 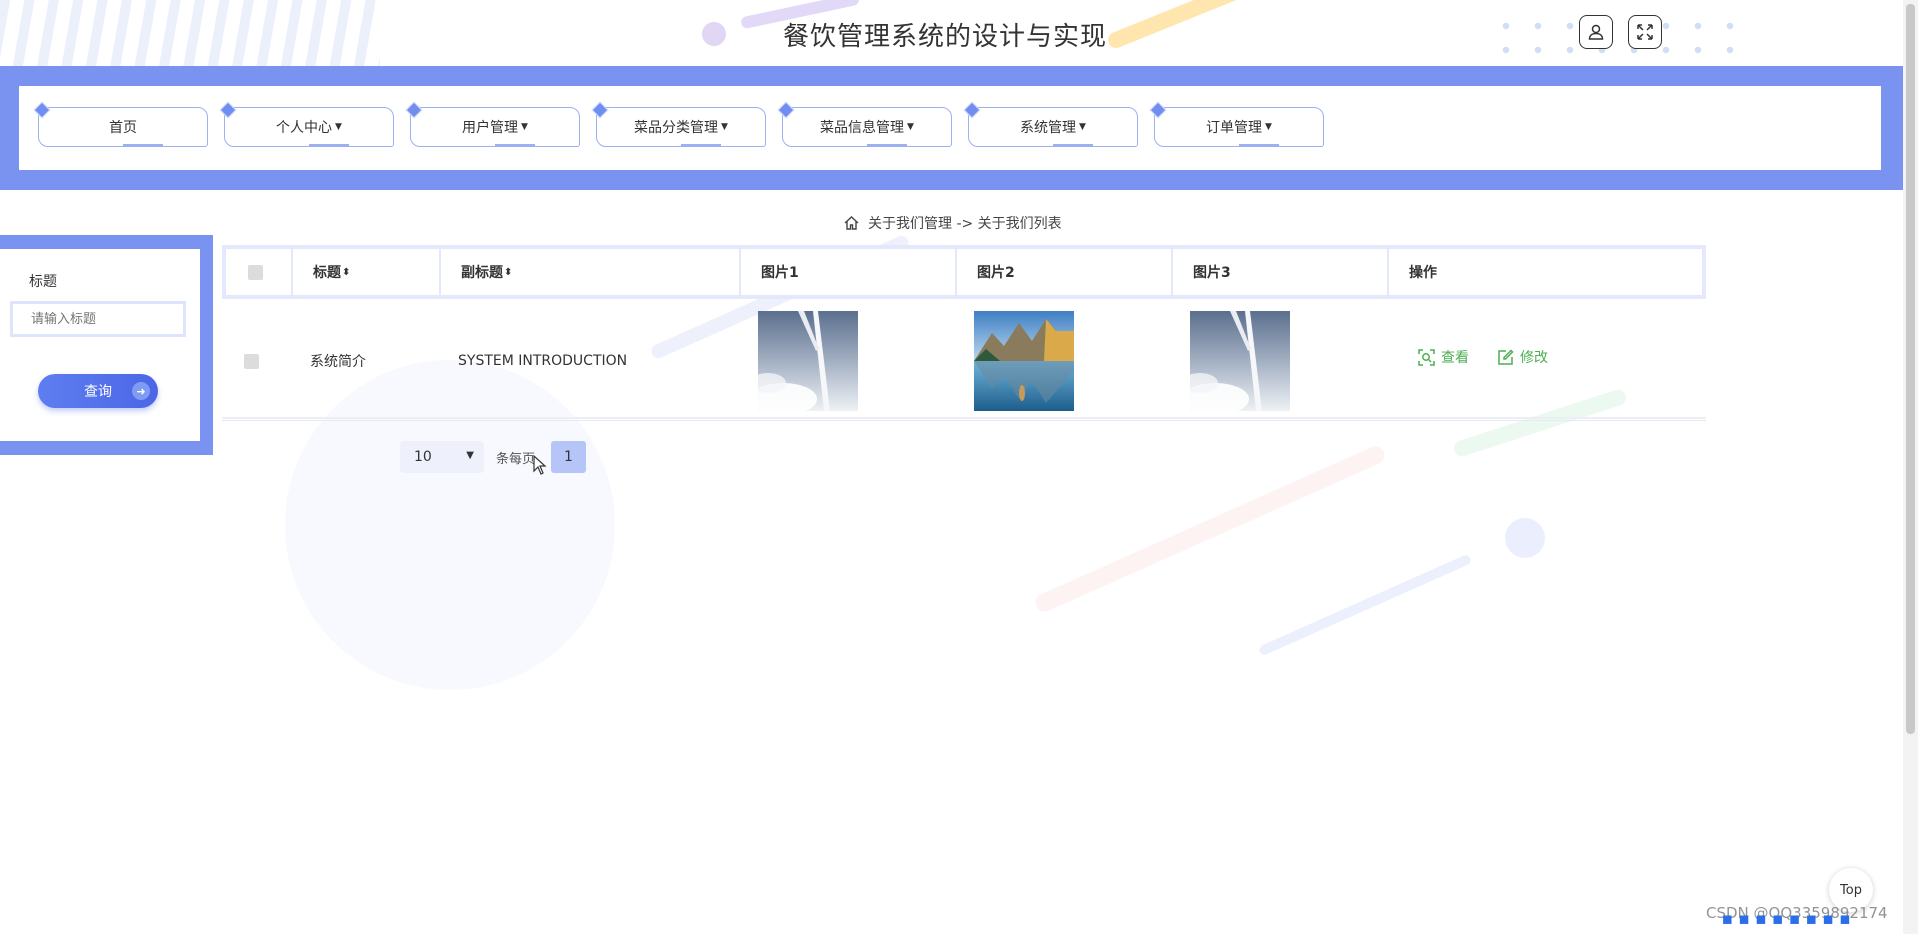 What do you see at coordinates (543, 361) in the screenshot?
I see `cell-subtitle: SYSTEM INTRODUCTION` at bounding box center [543, 361].